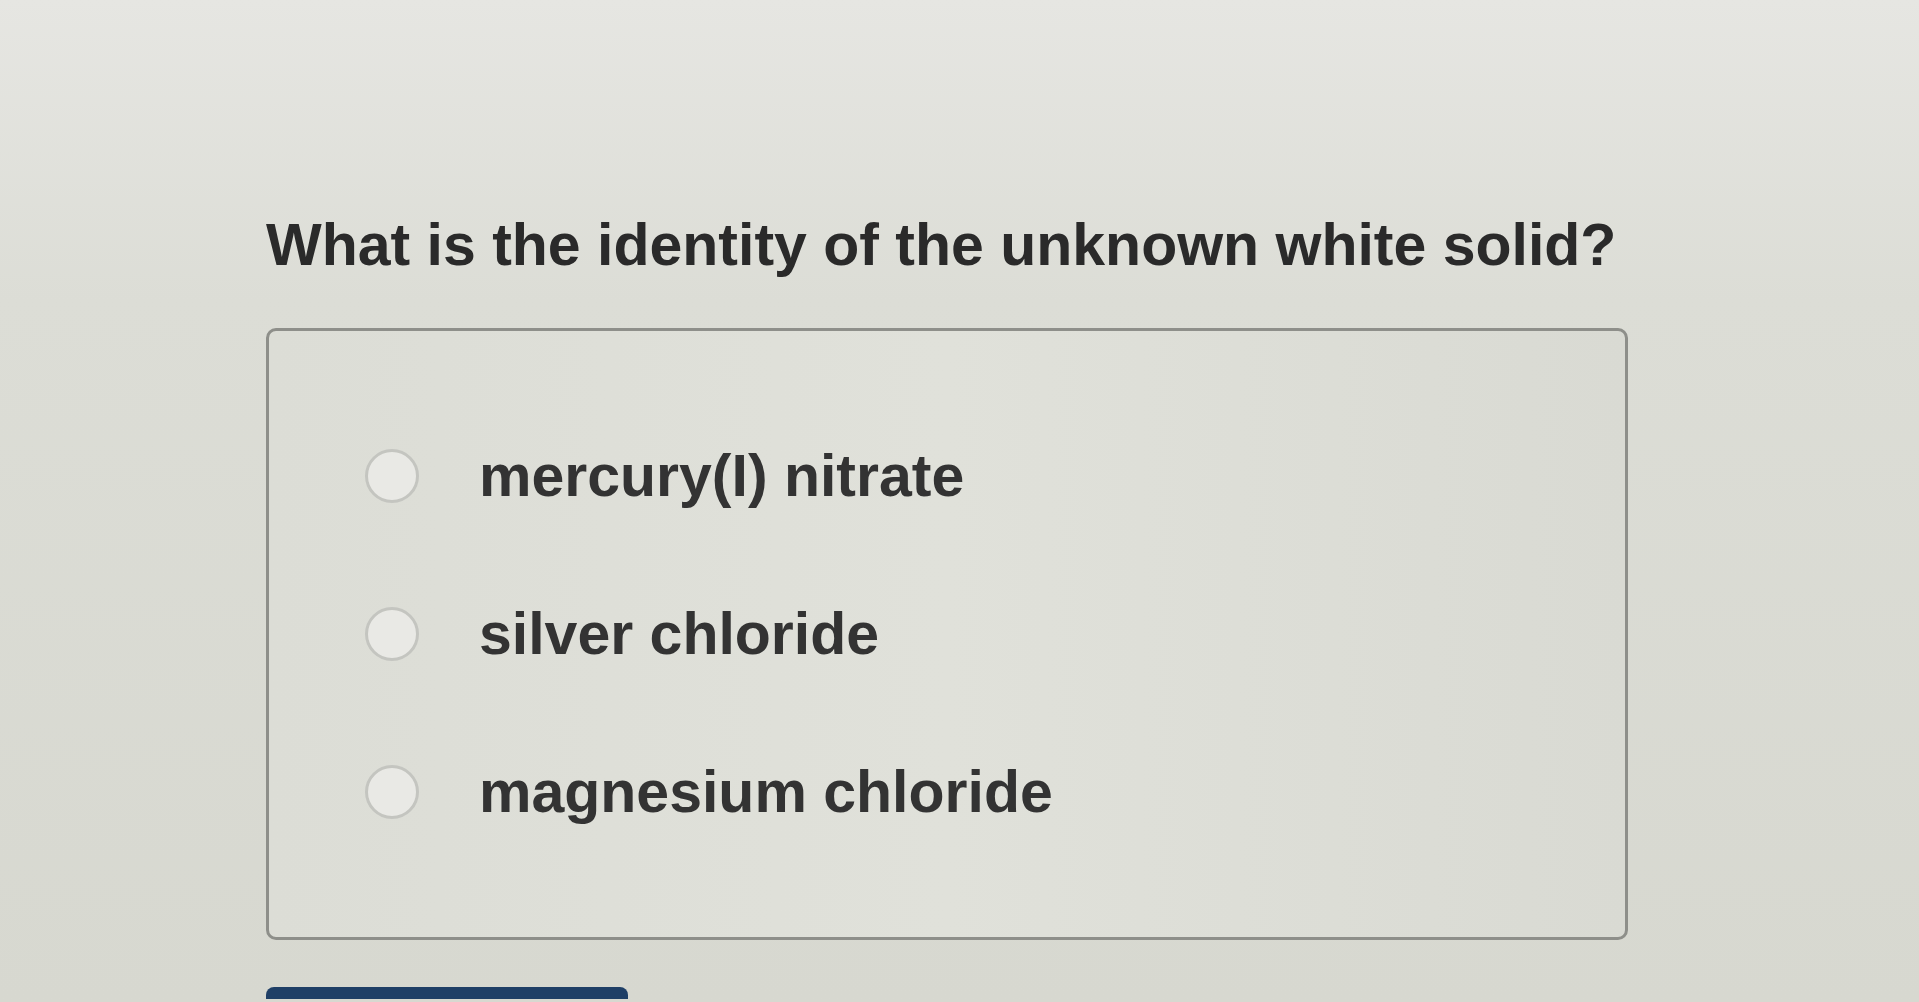  What do you see at coordinates (766, 792) in the screenshot?
I see `option-label: magnesium chloride` at bounding box center [766, 792].